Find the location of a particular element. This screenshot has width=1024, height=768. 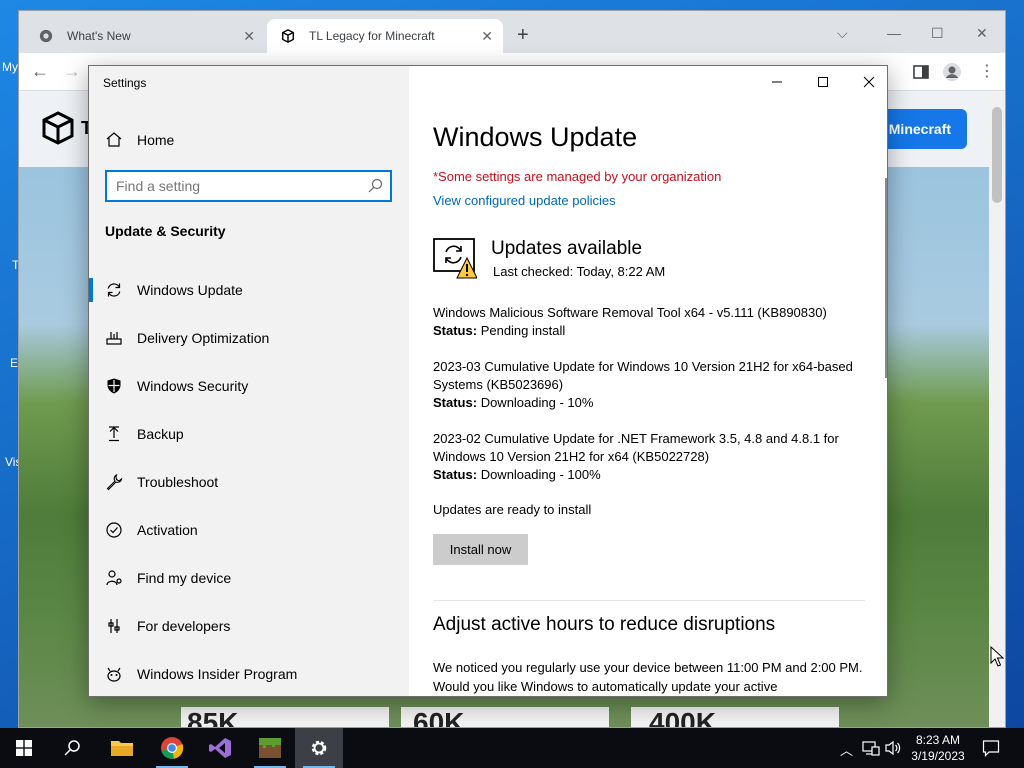

browser-tab-tl-legacy: TL Legacy for Minecraft ✕ is located at coordinates (385, 36).